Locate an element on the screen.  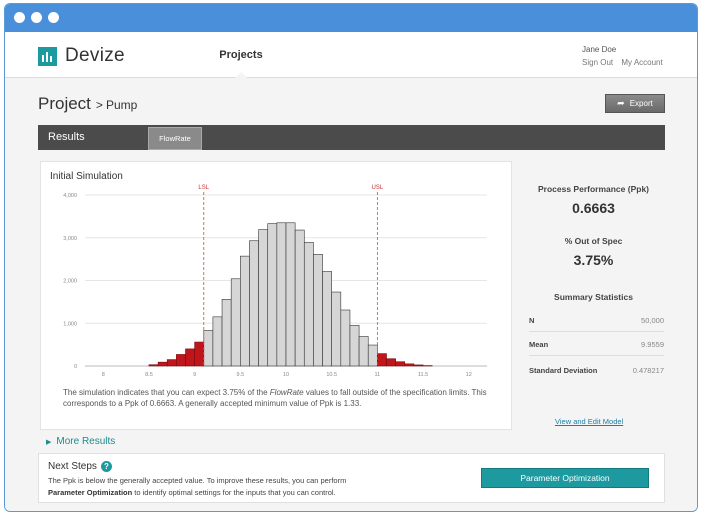
y-tick-label: 2,000 is located at coordinates (70, 282).